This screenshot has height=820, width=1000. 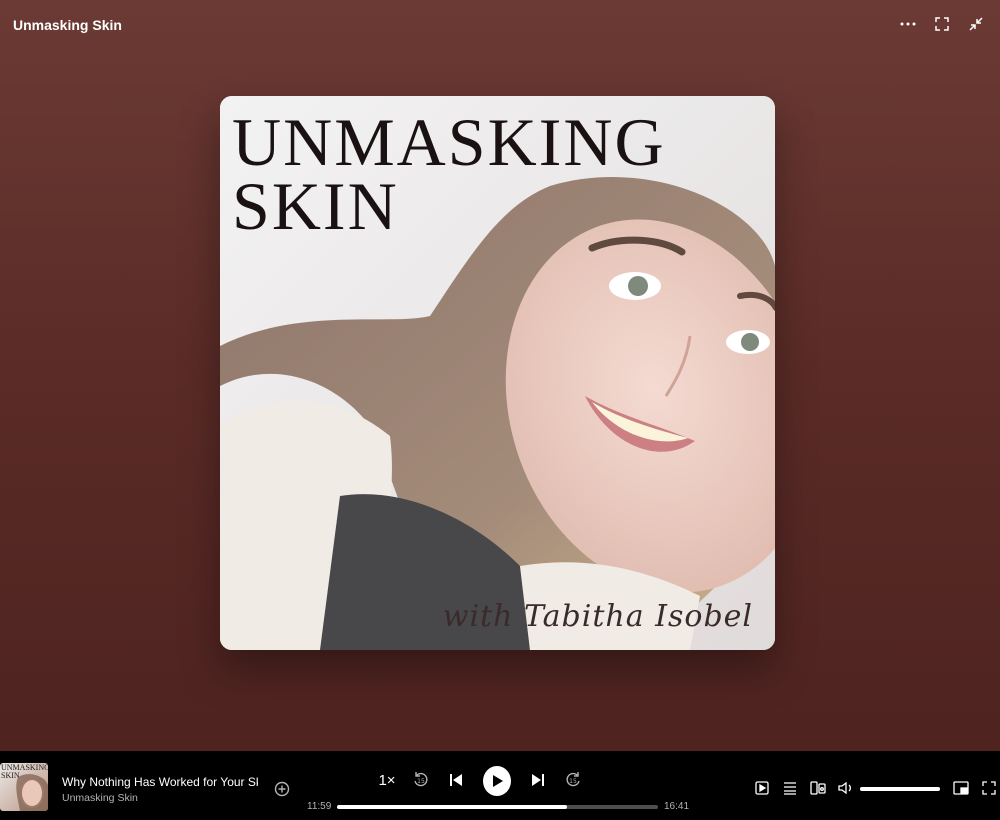 I want to click on top-actions, so click(x=942, y=24).